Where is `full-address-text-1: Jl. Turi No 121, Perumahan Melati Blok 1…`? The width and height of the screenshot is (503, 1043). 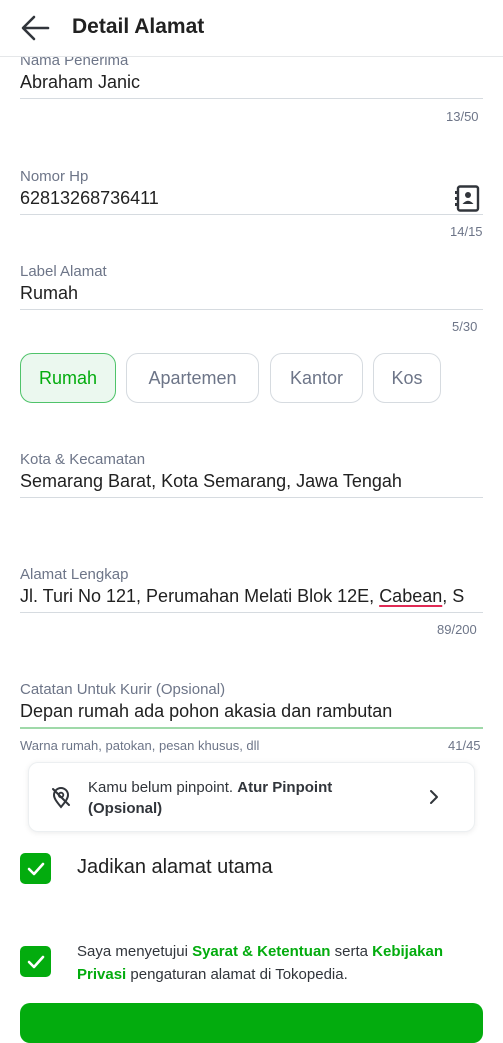 full-address-text-1: Jl. Turi No 121, Perumahan Melati Blok 1… is located at coordinates (200, 596).